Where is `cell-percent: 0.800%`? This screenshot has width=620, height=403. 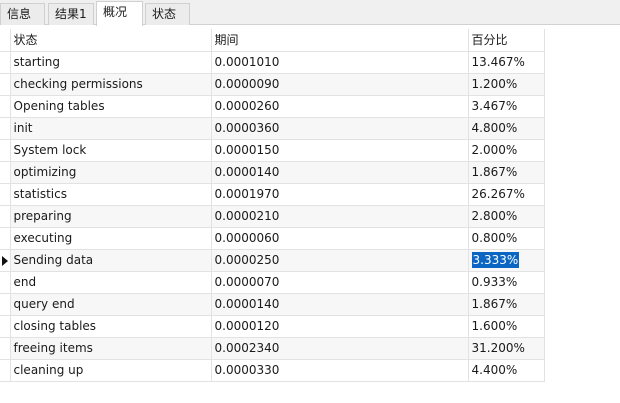
cell-percent: 0.800% is located at coordinates (506, 238).